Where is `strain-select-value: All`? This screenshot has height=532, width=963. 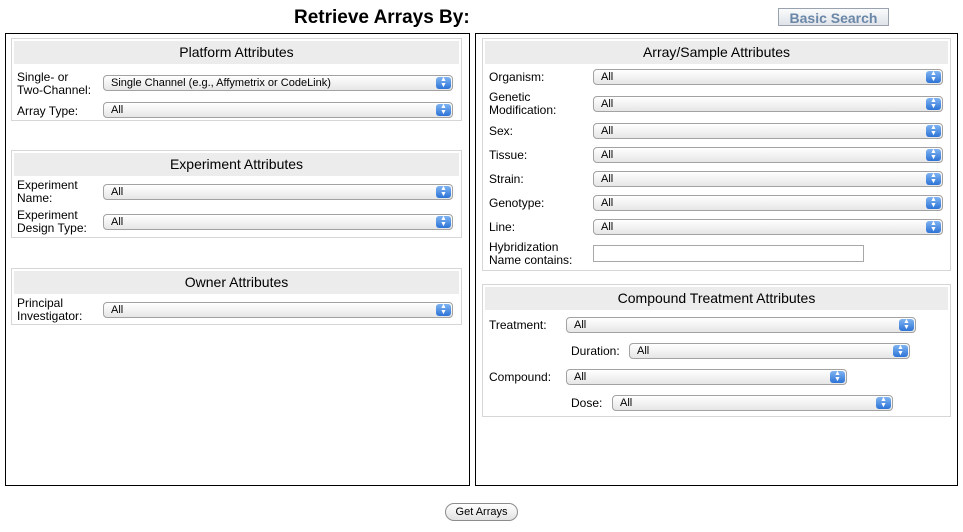
strain-select-value: All is located at coordinates (607, 179).